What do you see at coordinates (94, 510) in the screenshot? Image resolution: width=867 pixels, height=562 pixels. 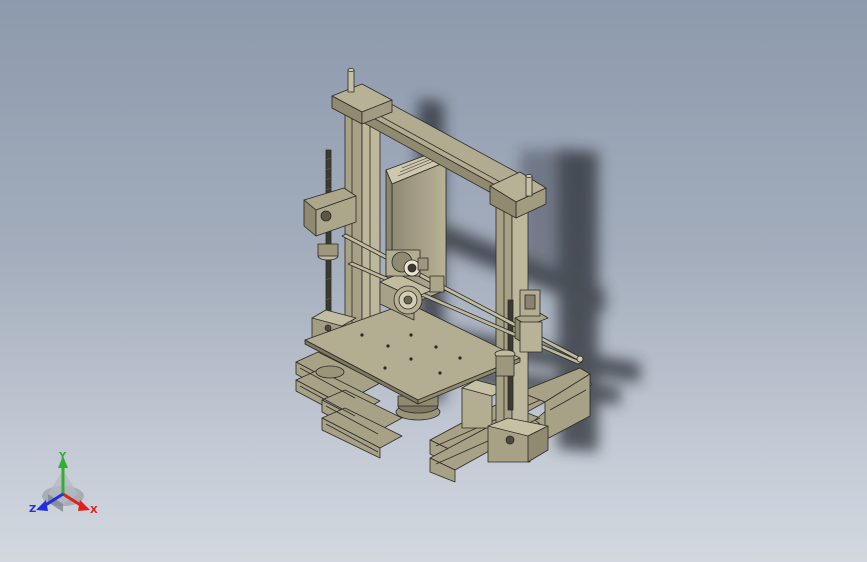 I see `triad-x-label: X` at bounding box center [94, 510].